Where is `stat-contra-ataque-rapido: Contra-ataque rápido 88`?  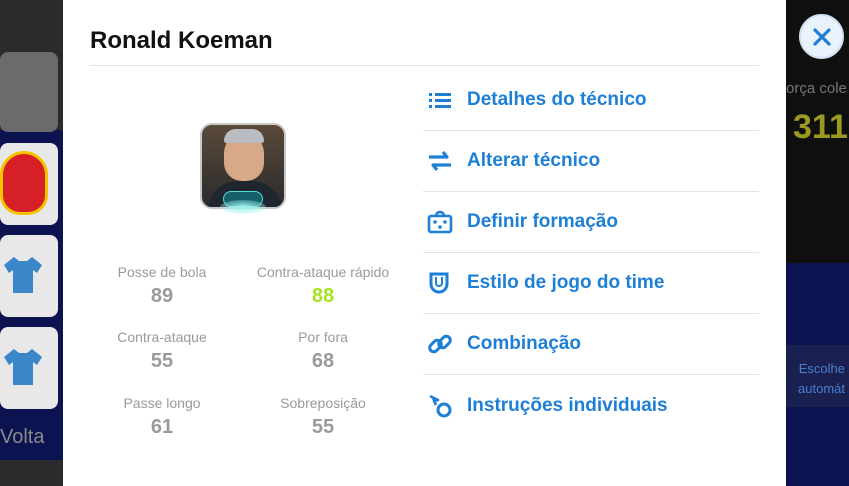 stat-contra-ataque-rapido: Contra-ataque rápido 88 is located at coordinates (323, 286).